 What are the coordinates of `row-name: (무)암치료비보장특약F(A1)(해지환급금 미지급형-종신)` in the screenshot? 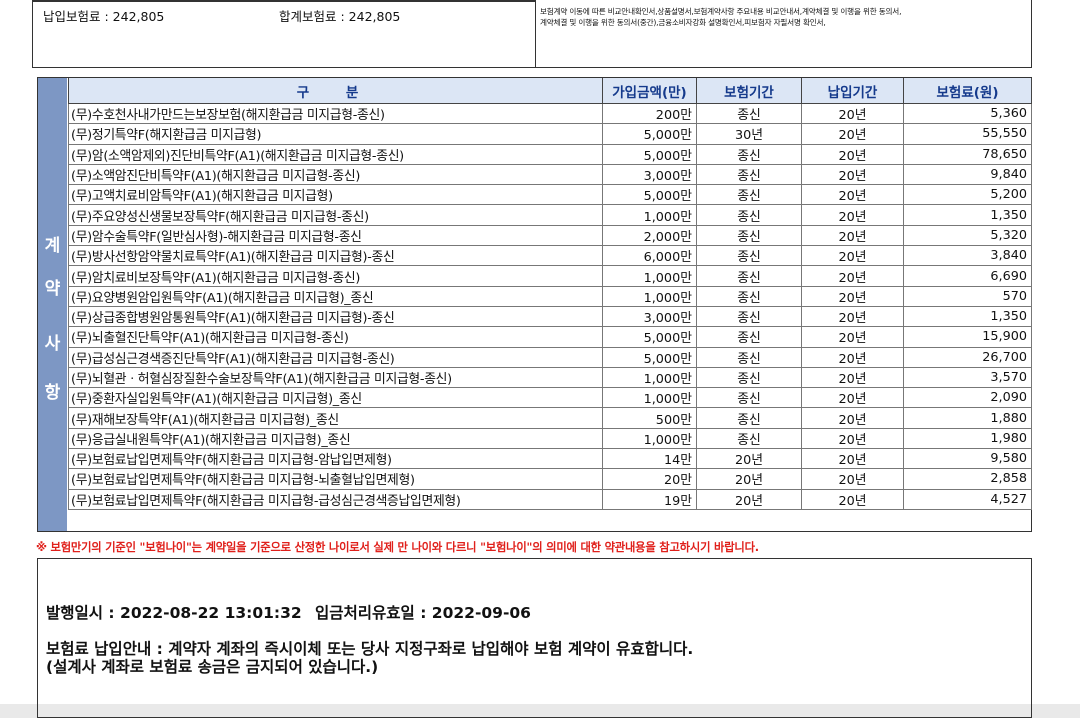 It's located at (335, 276).